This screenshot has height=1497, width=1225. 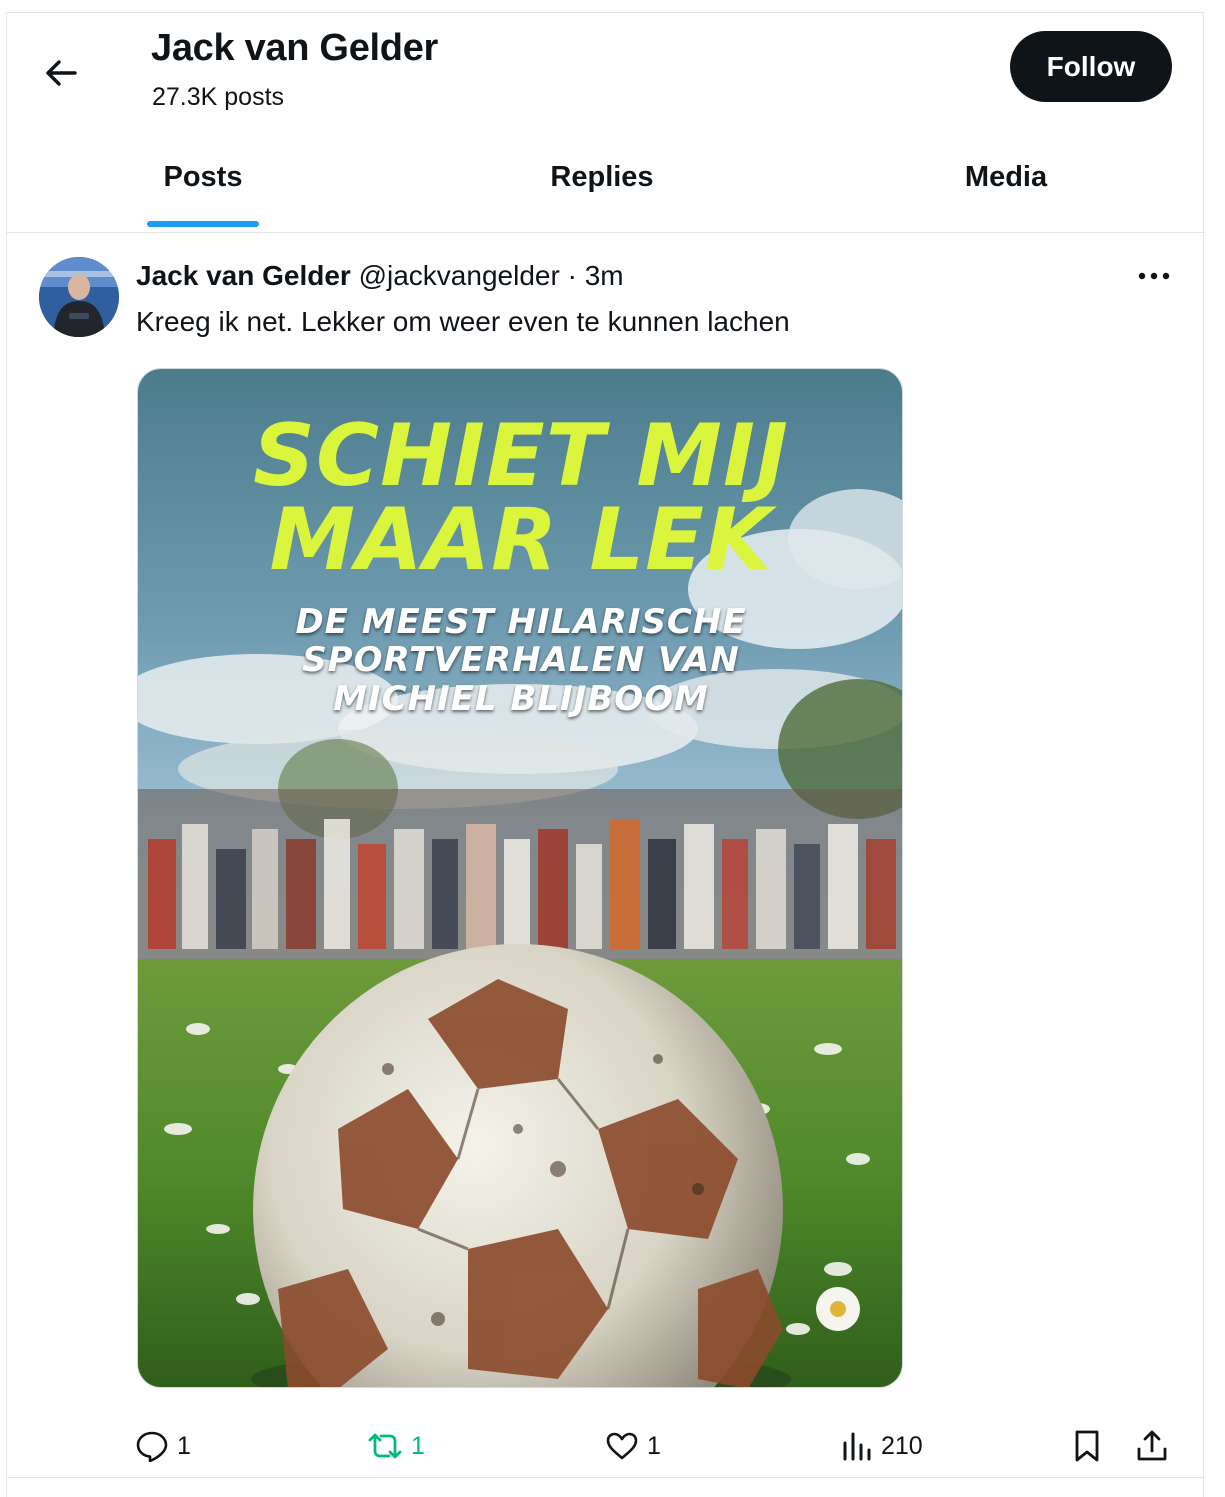 What do you see at coordinates (654, 1445) in the screenshot?
I see `like-count: 1` at bounding box center [654, 1445].